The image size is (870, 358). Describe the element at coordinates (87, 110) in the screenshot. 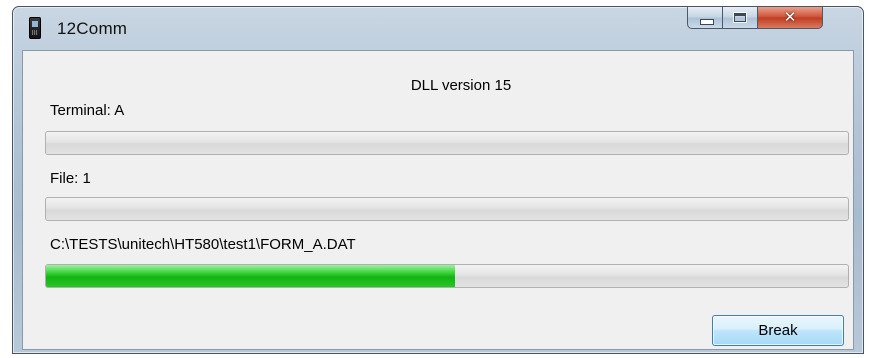

I see `terminal-label: Terminal: A` at that location.